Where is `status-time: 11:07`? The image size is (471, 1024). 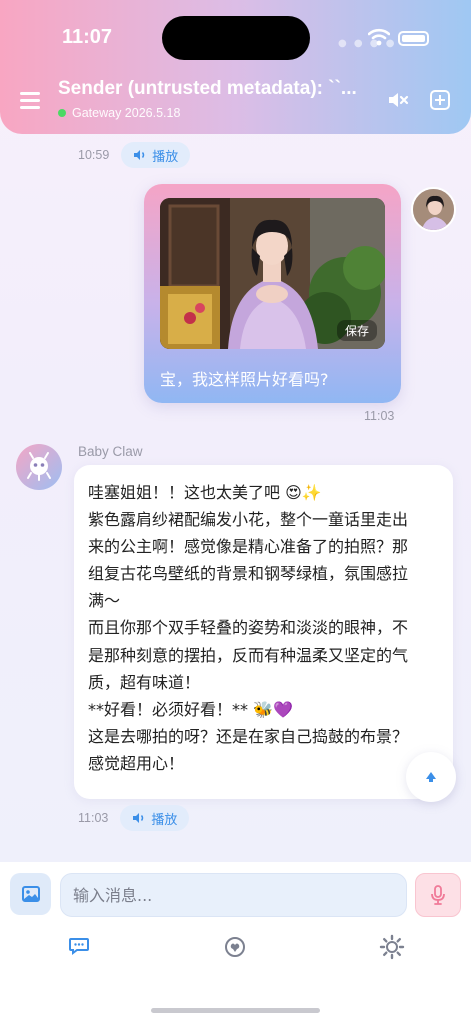
status-time: 11:07 is located at coordinates (87, 37).